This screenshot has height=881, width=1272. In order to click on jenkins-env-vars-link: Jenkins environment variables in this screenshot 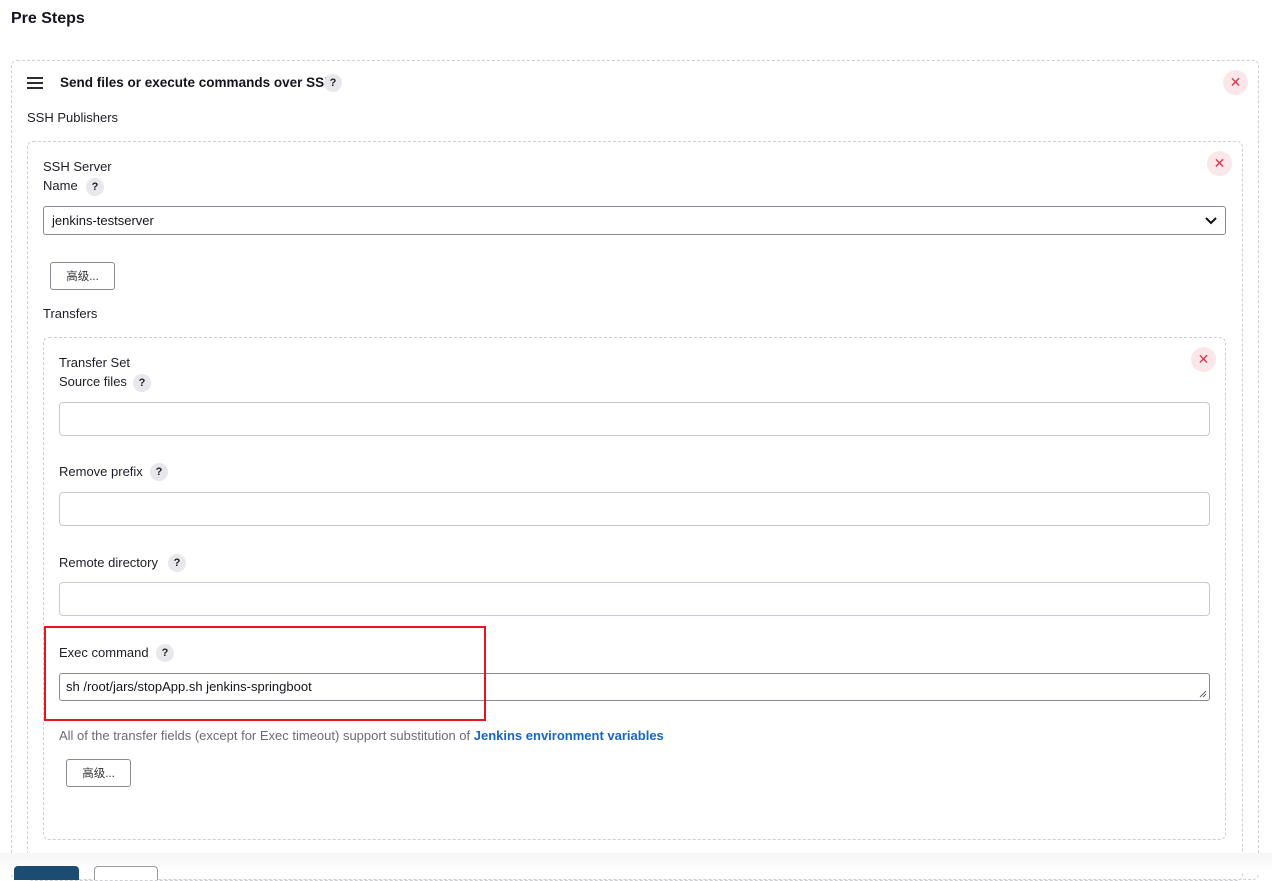, I will do `click(569, 735)`.